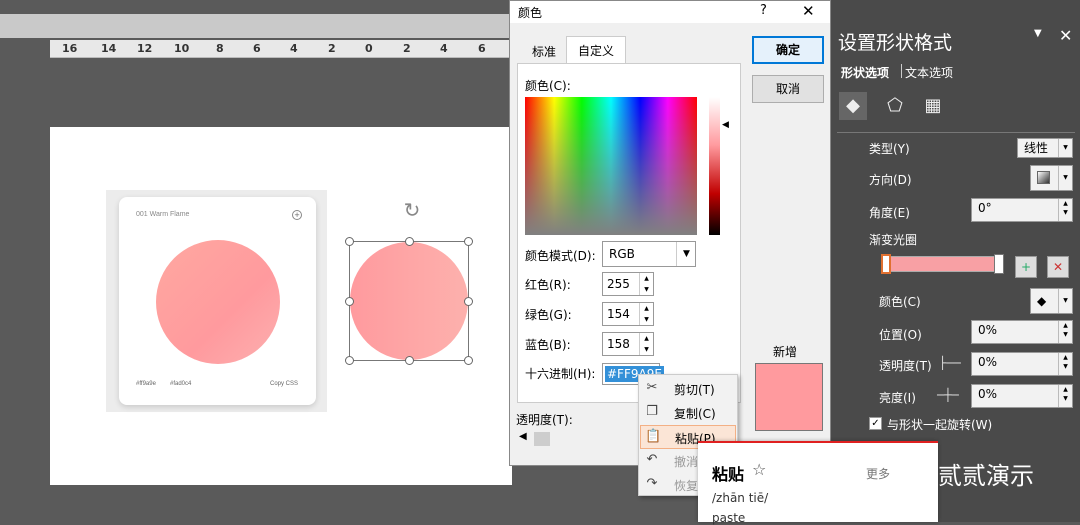 The image size is (1080, 525). What do you see at coordinates (788, 50) in the screenshot?
I see `ok-button: 确定` at bounding box center [788, 50].